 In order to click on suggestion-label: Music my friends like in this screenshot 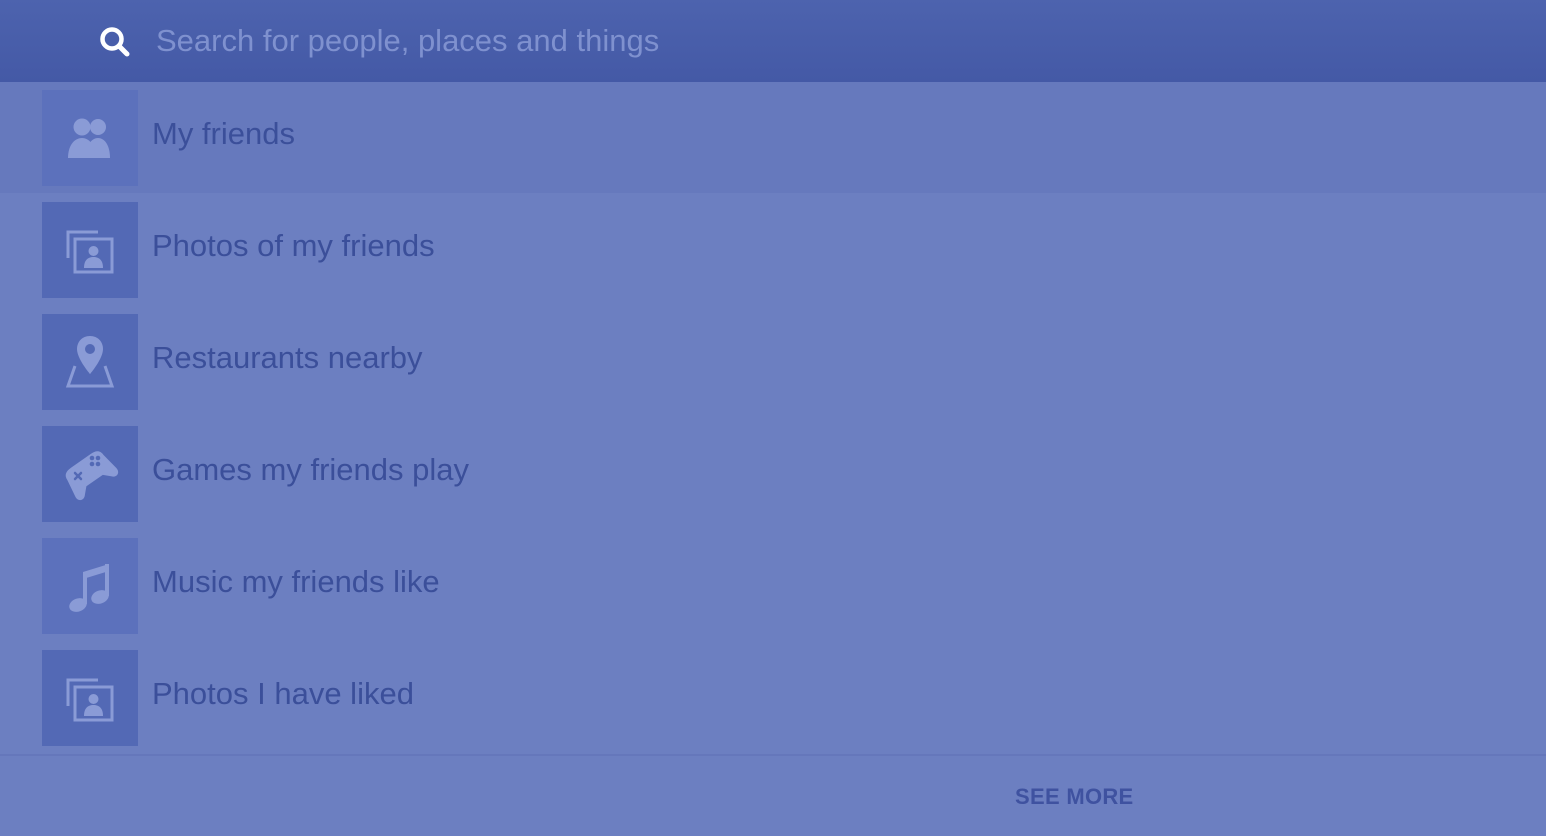, I will do `click(296, 581)`.